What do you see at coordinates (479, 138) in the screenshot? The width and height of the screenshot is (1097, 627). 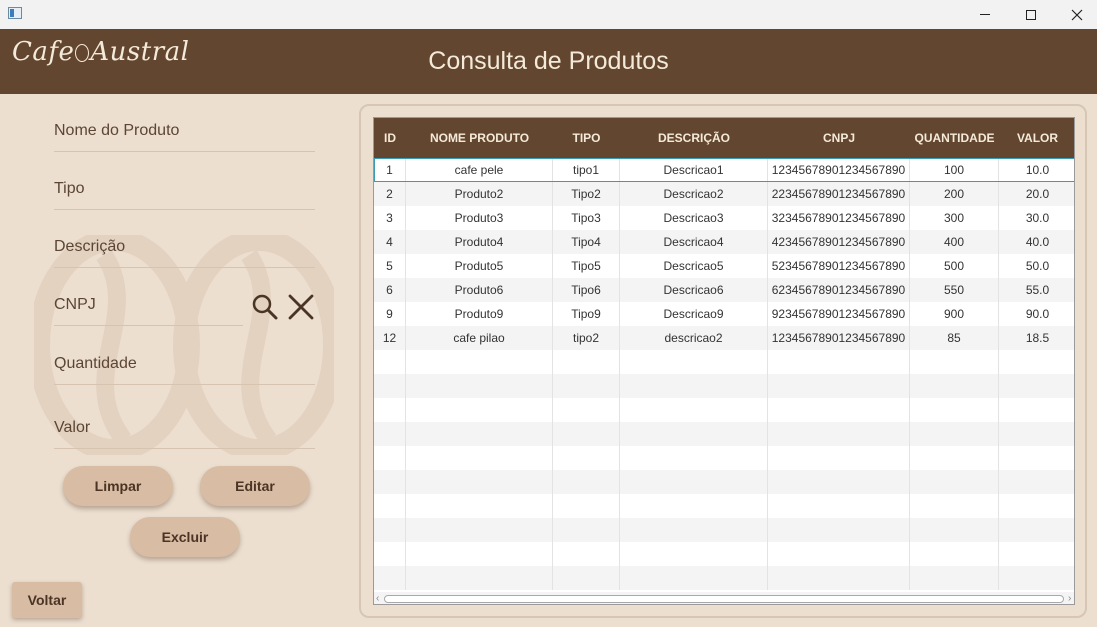 I see `column-header-name: NOME PRODUTO` at bounding box center [479, 138].